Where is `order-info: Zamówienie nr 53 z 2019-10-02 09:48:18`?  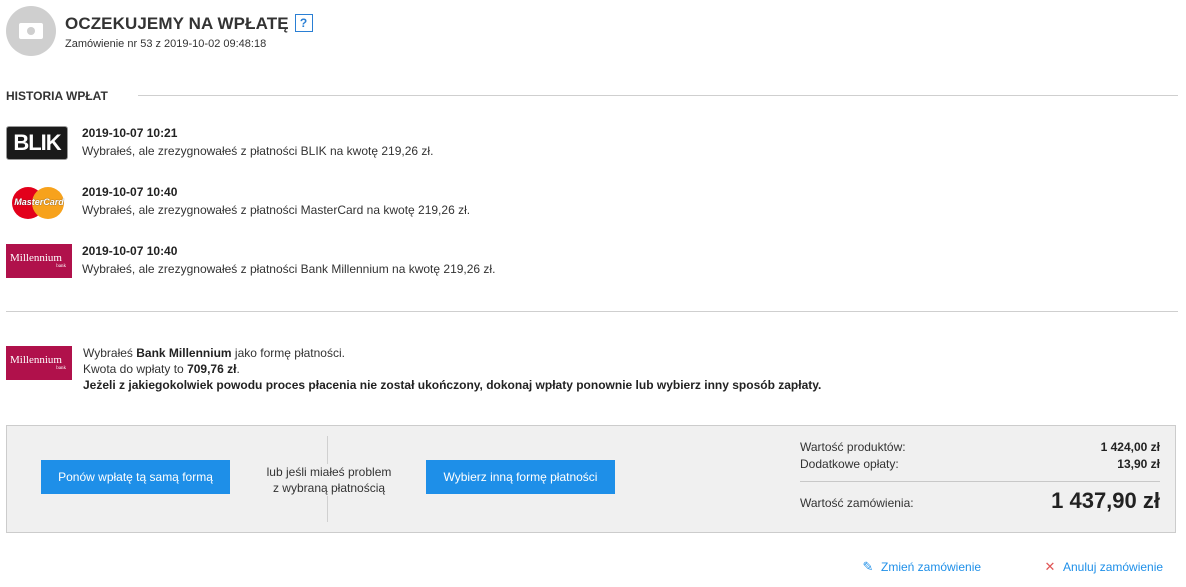 order-info: Zamówienie nr 53 z 2019-10-02 09:48:18 is located at coordinates (166, 44).